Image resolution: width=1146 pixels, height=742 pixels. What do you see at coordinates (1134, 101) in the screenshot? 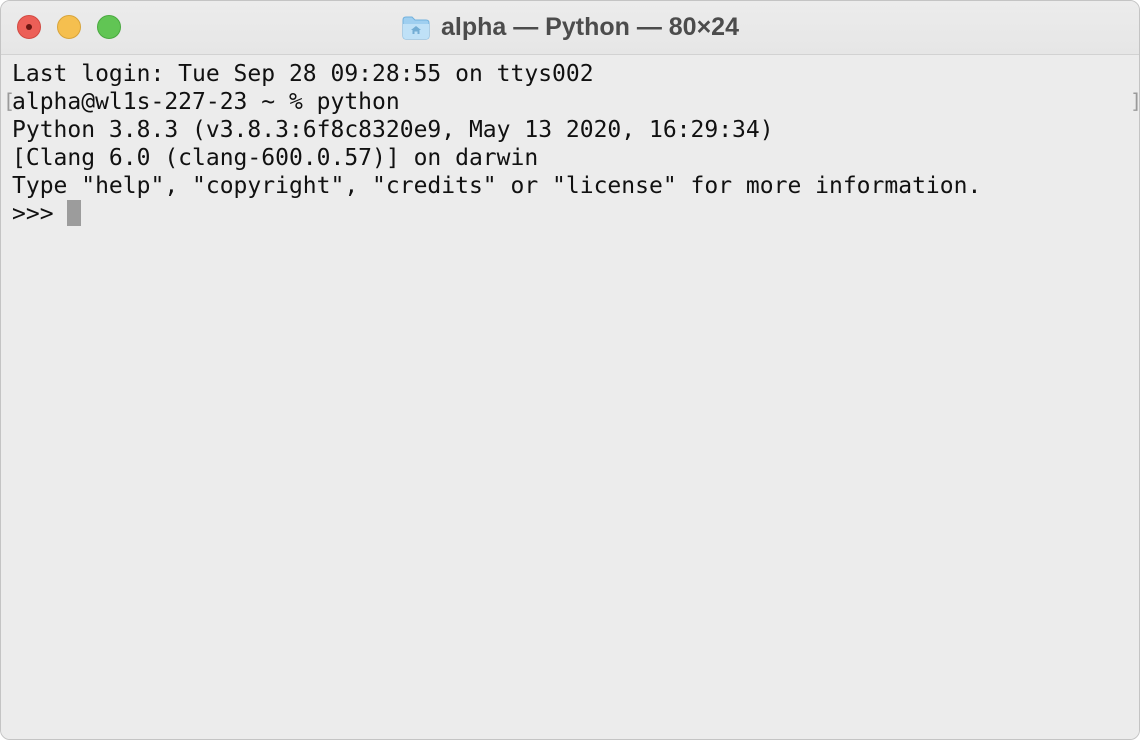
I see `selection-marker-right: ]` at bounding box center [1134, 101].